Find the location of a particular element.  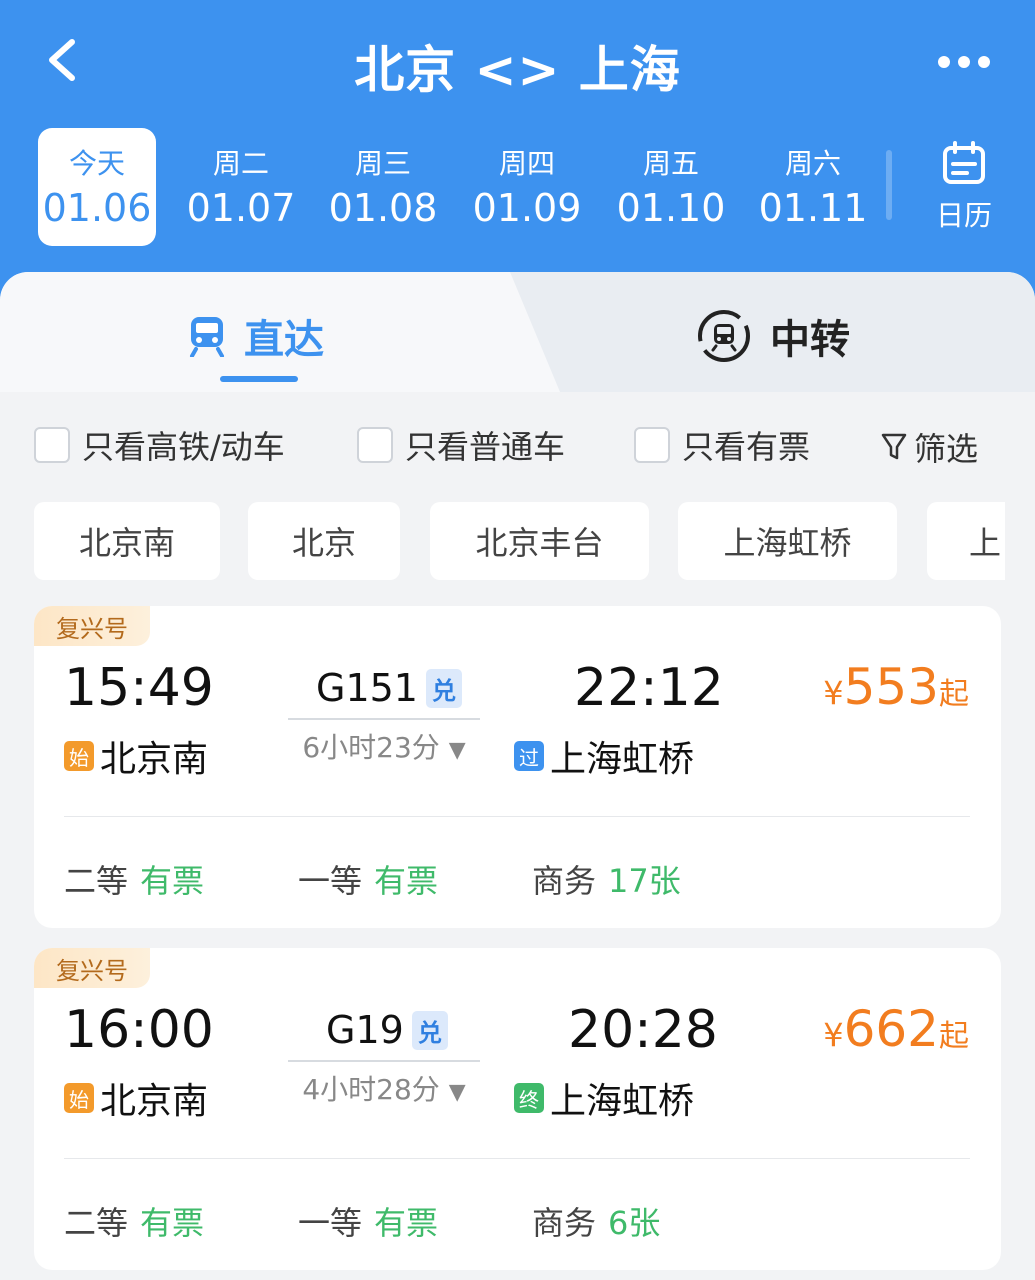

date-item: 周五 01.10 is located at coordinates (671, 187).